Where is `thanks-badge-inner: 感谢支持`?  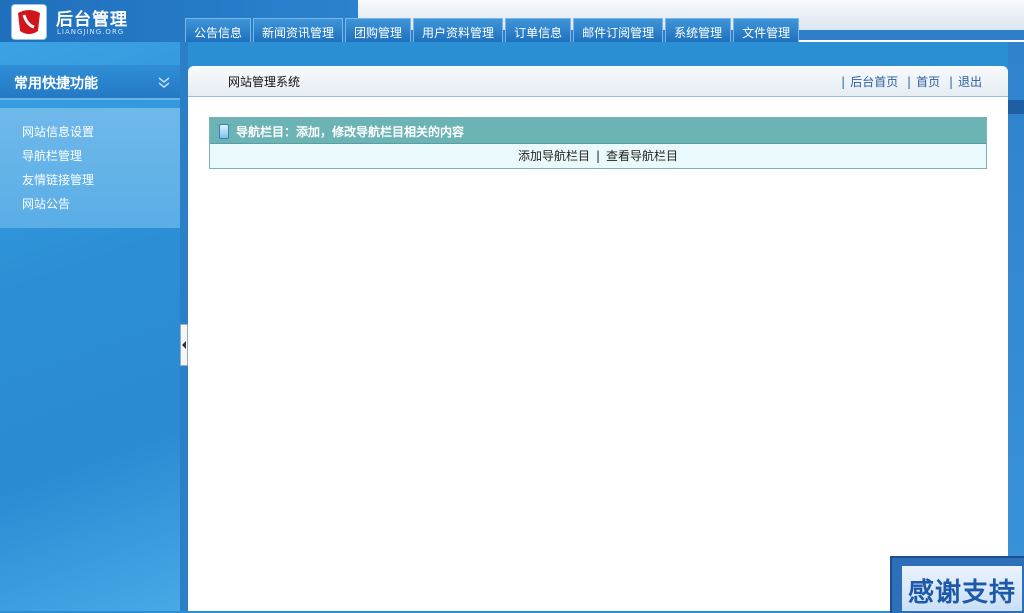 thanks-badge-inner: 感谢支持 is located at coordinates (962, 588).